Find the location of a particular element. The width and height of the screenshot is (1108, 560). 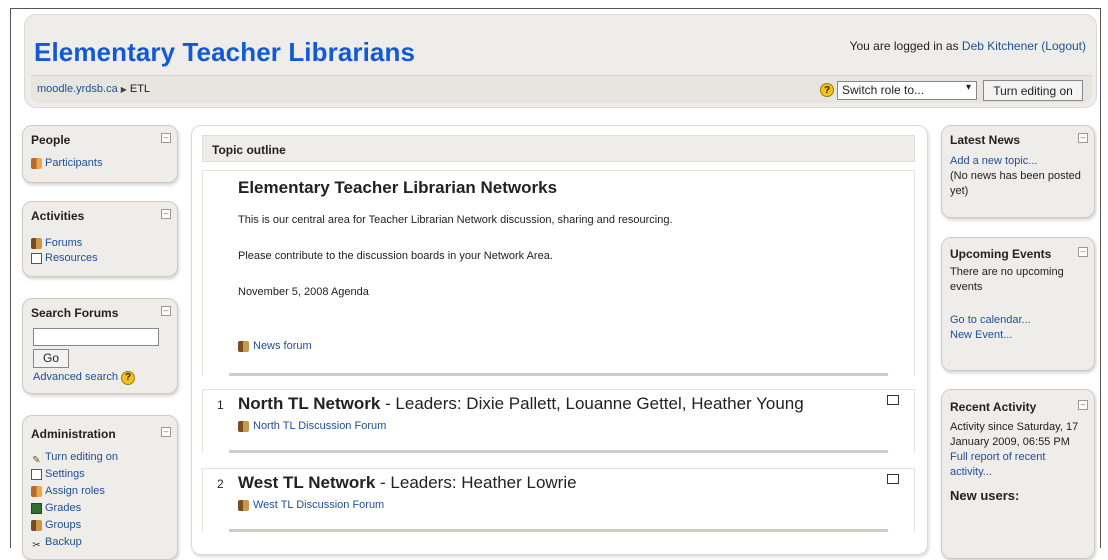

breadcrumb-home-link: moodle.yrdsb.ca is located at coordinates (77, 89).